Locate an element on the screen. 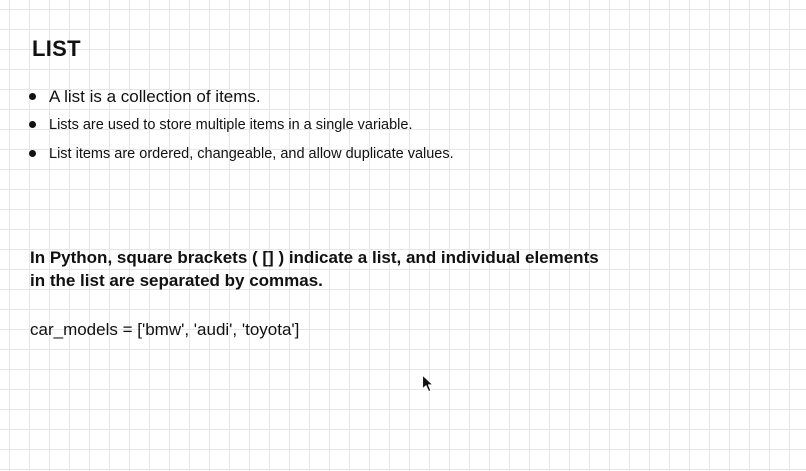 Image resolution: width=806 pixels, height=471 pixels. list-item: A list is a collection of items. is located at coordinates (241, 96).